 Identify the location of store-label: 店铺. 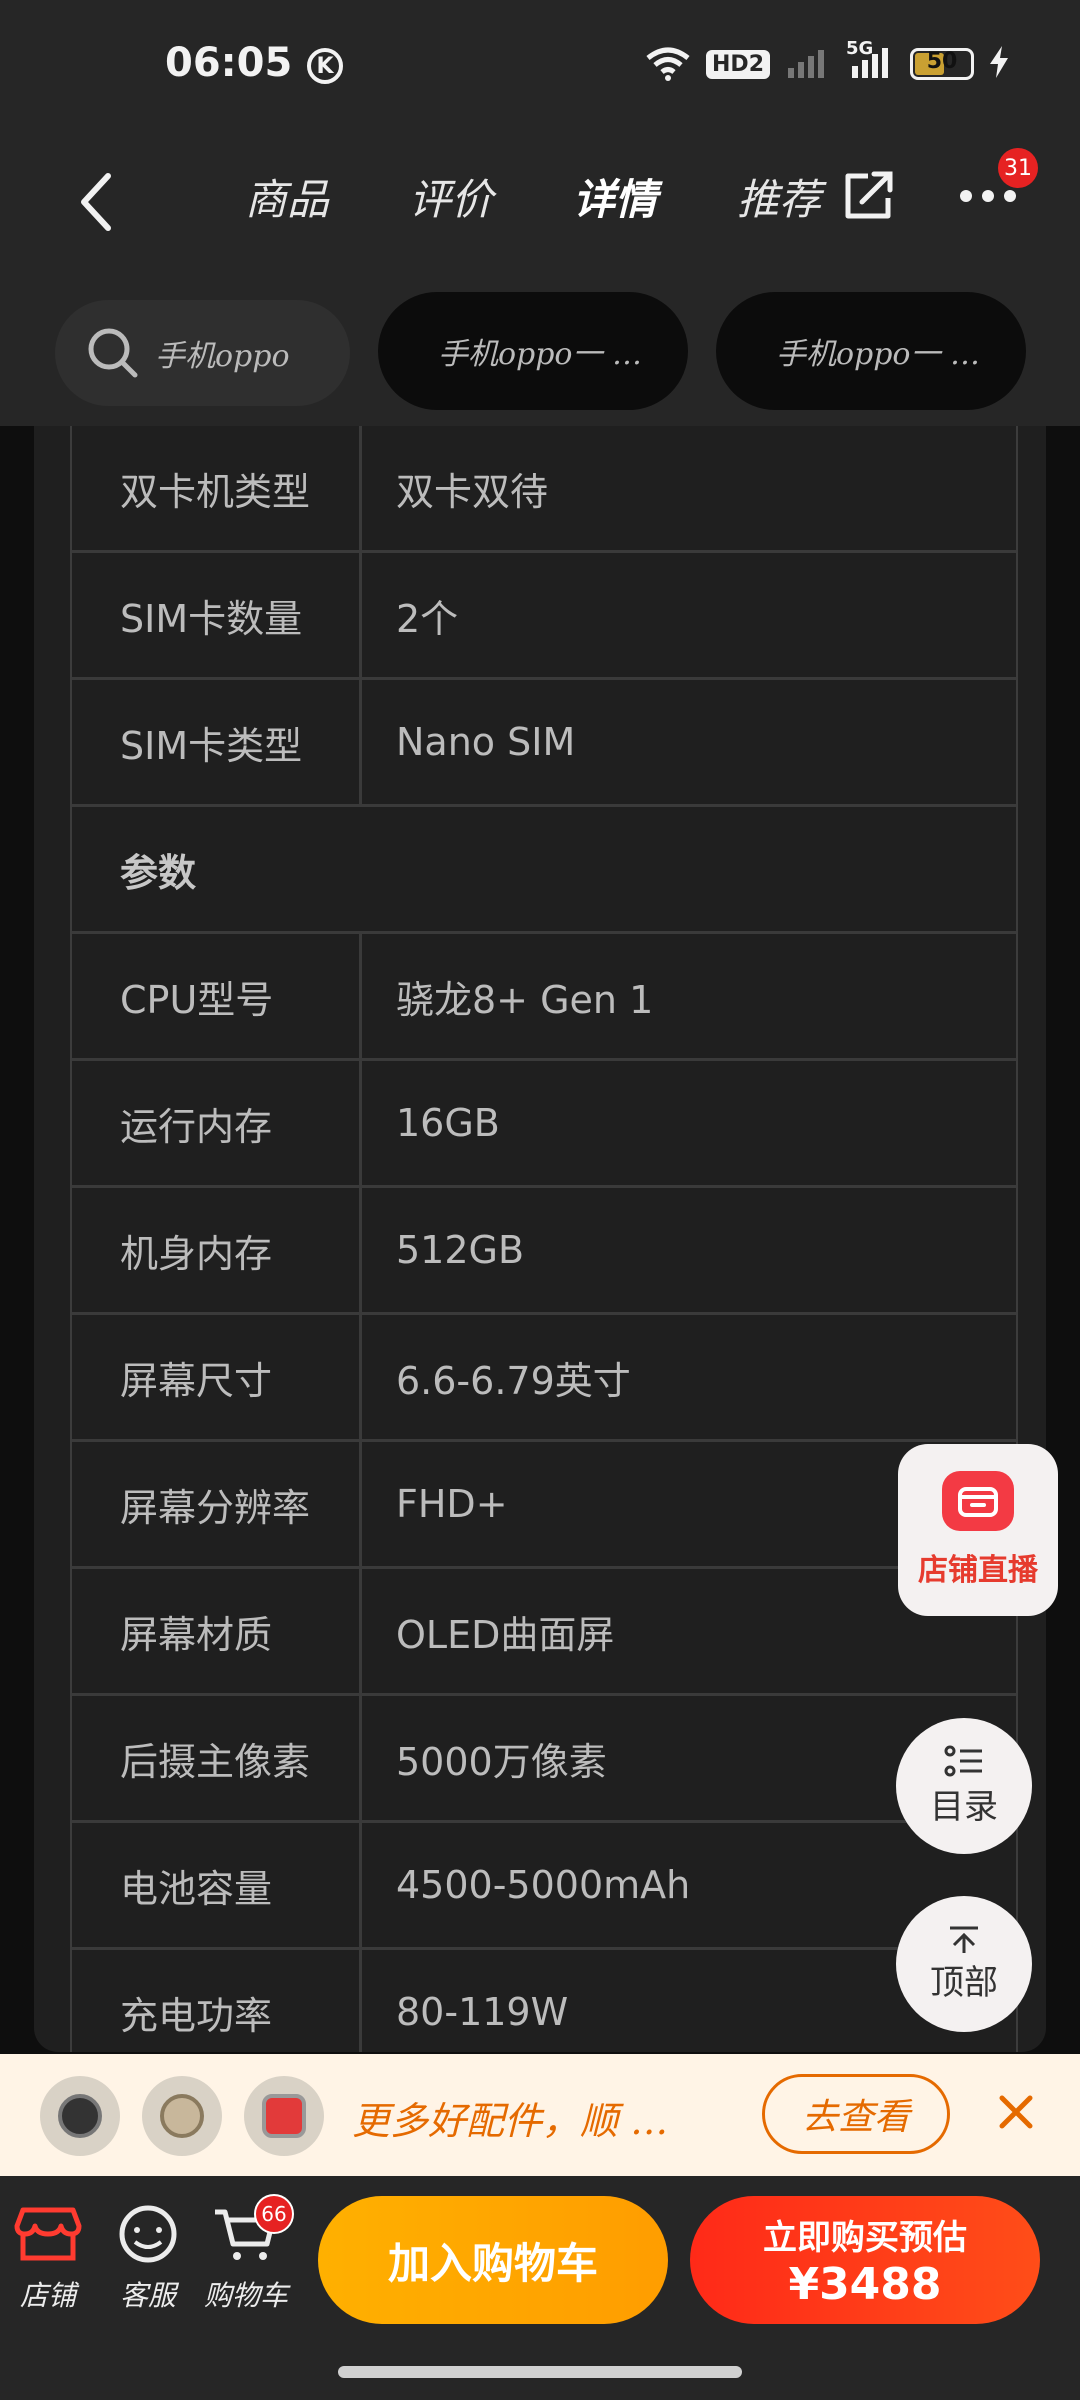
(47, 2295).